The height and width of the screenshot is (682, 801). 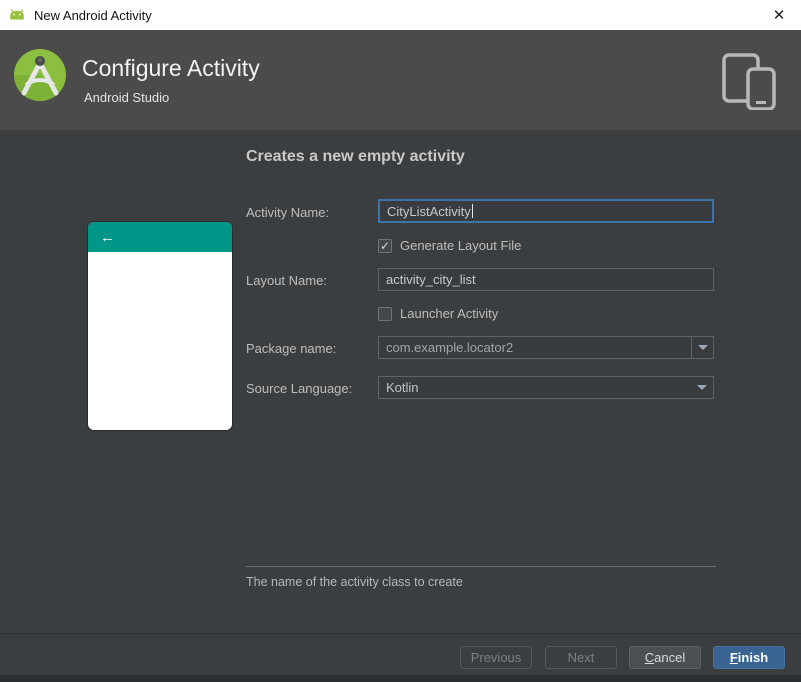 What do you see at coordinates (779, 15) in the screenshot?
I see `close-icon: ✕` at bounding box center [779, 15].